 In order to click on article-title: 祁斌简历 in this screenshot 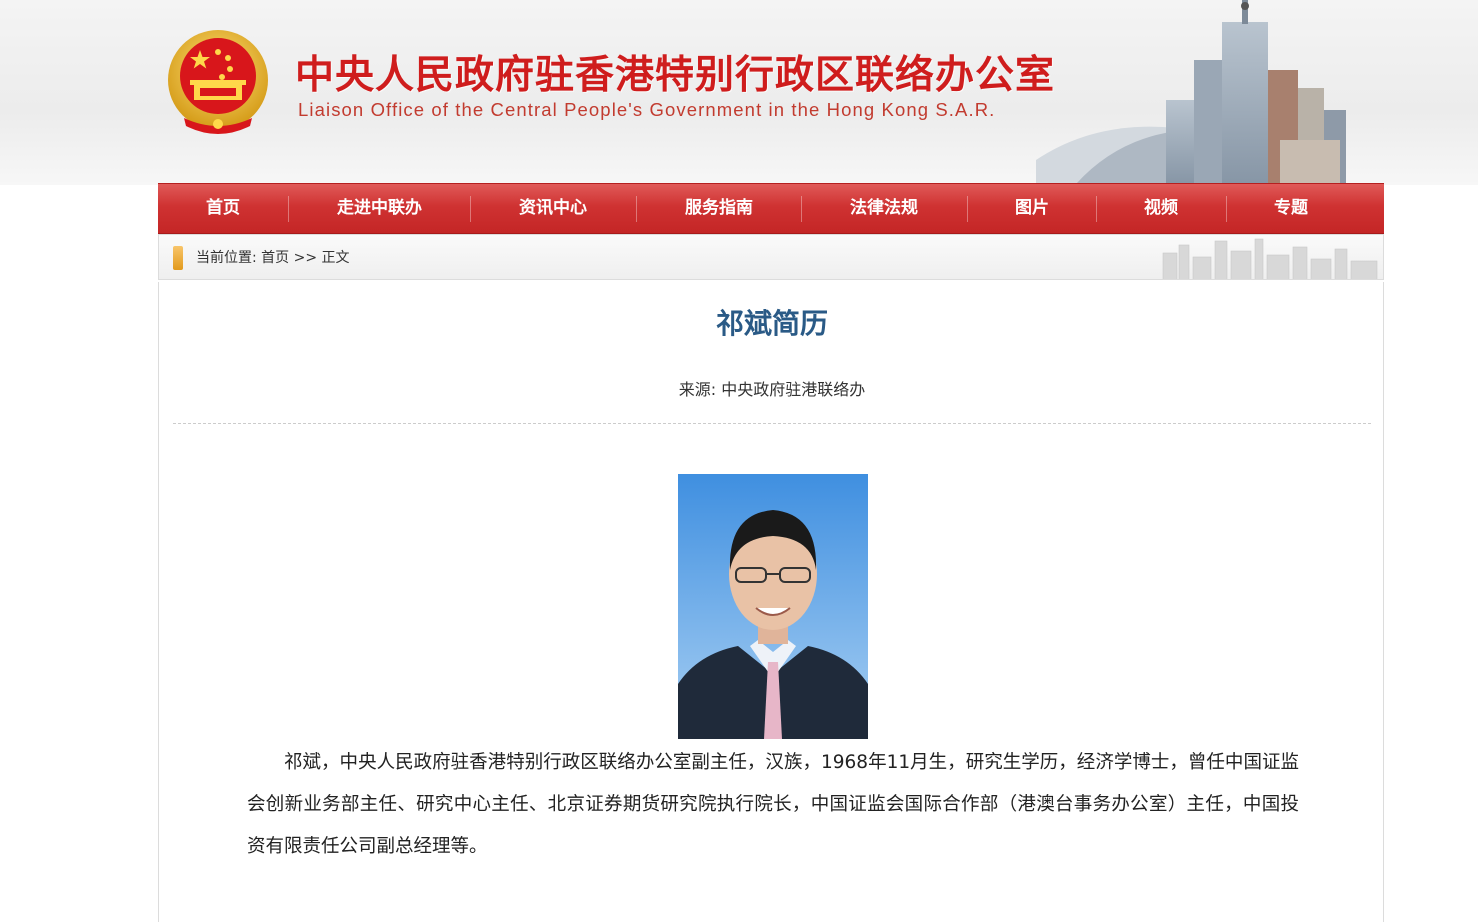, I will do `click(771, 323)`.